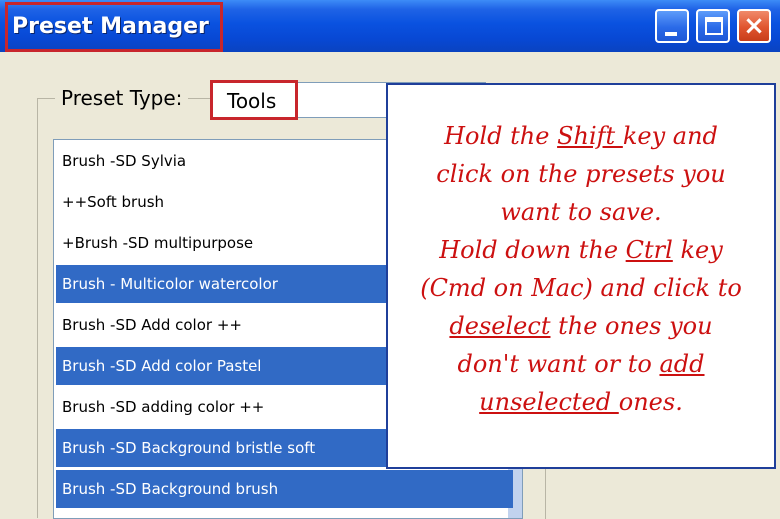 The width and height of the screenshot is (780, 519). I want to click on preset-type-select: Tools, so click(254, 100).